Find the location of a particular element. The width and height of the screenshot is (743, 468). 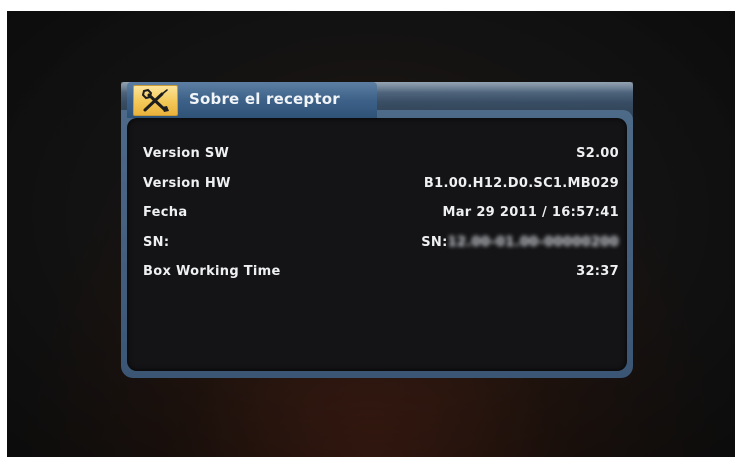

hw-version-value: B1.00.H12.D0.SC1.MB029 is located at coordinates (521, 183).